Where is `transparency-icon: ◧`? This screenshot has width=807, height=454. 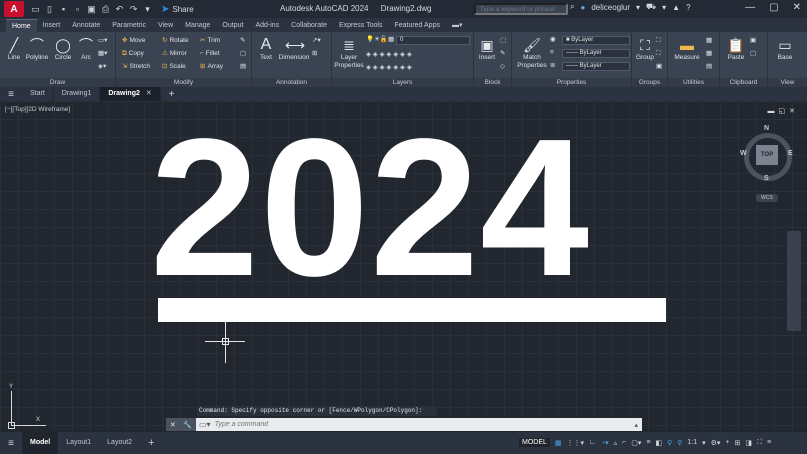 transparency-icon: ◧ is located at coordinates (659, 443).